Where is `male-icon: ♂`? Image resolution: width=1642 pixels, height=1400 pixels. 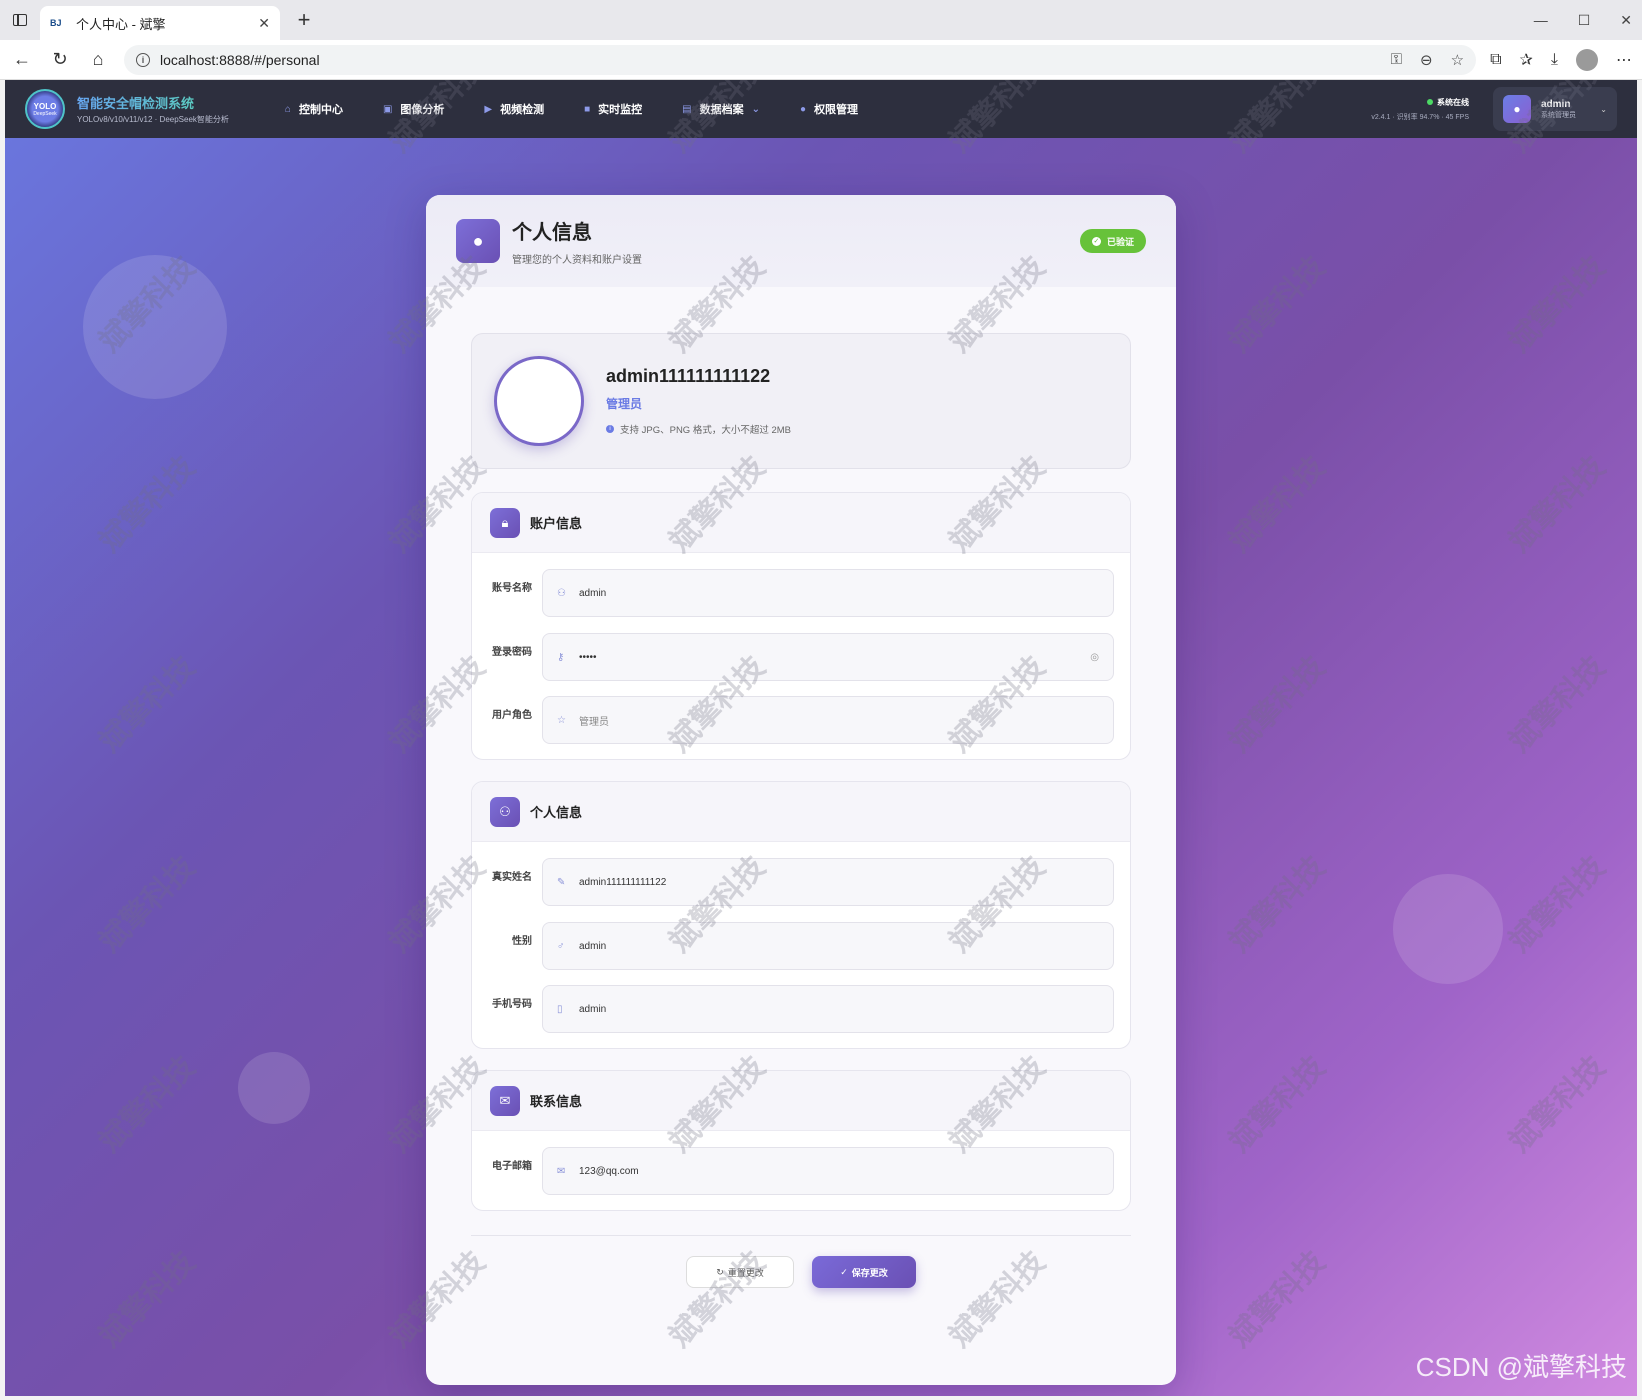 male-icon: ♂ is located at coordinates (561, 946).